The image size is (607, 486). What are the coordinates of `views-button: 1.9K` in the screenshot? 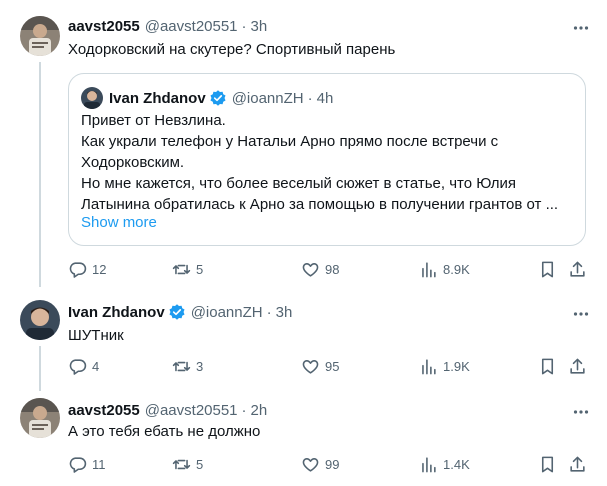 It's located at (444, 366).